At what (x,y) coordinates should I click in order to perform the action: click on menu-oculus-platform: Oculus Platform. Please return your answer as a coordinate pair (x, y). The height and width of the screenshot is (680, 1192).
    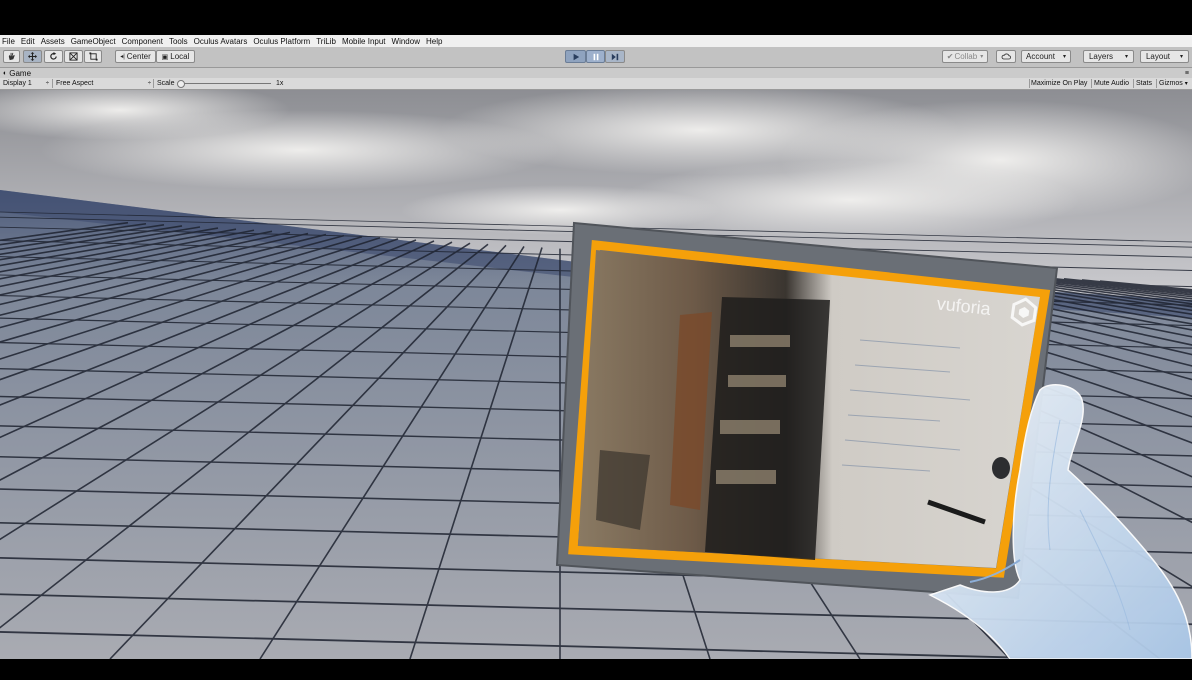
    Looking at the image, I should click on (281, 41).